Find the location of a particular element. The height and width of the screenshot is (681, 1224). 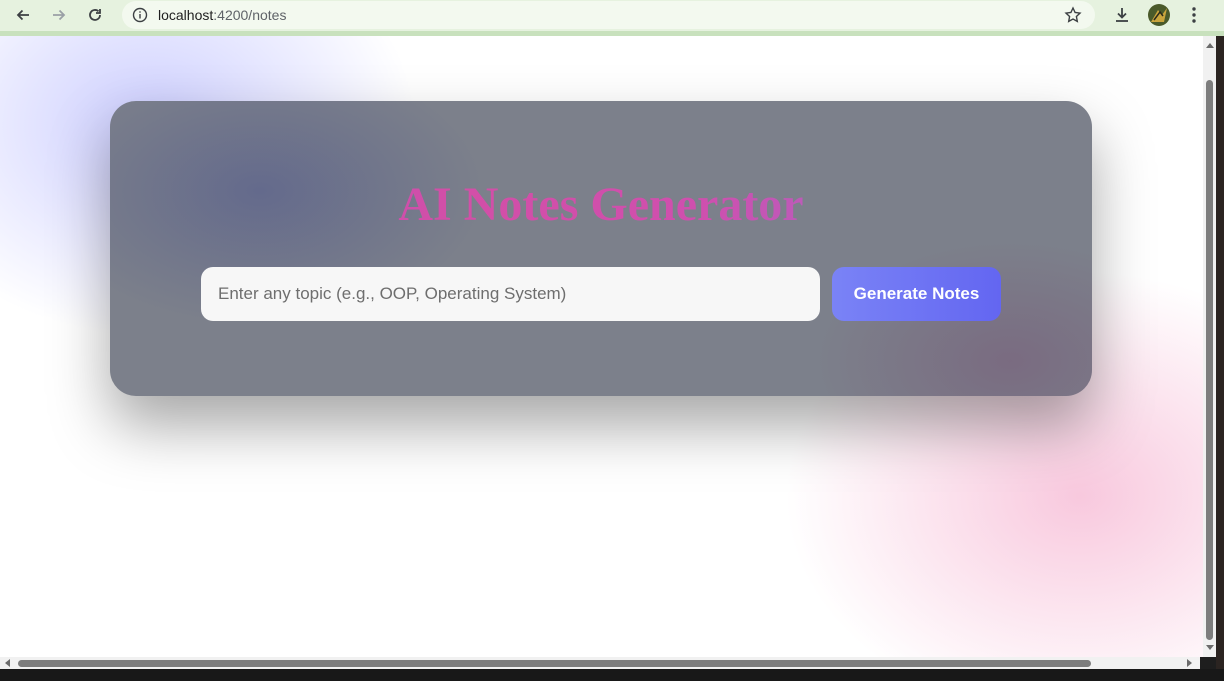

horizontal-scrollbar is located at coordinates (600, 663).